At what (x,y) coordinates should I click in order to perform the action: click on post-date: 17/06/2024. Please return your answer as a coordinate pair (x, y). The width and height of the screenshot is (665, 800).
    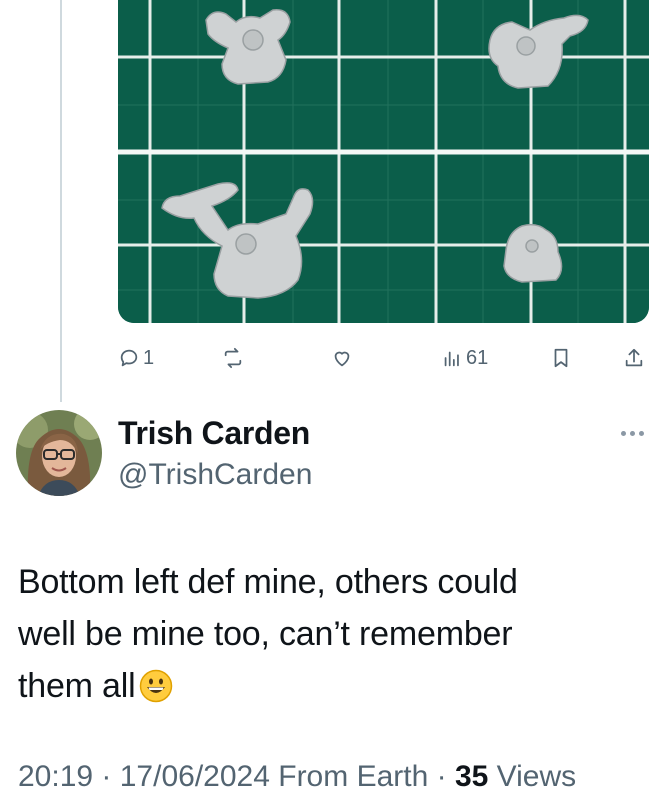
    Looking at the image, I should click on (195, 776).